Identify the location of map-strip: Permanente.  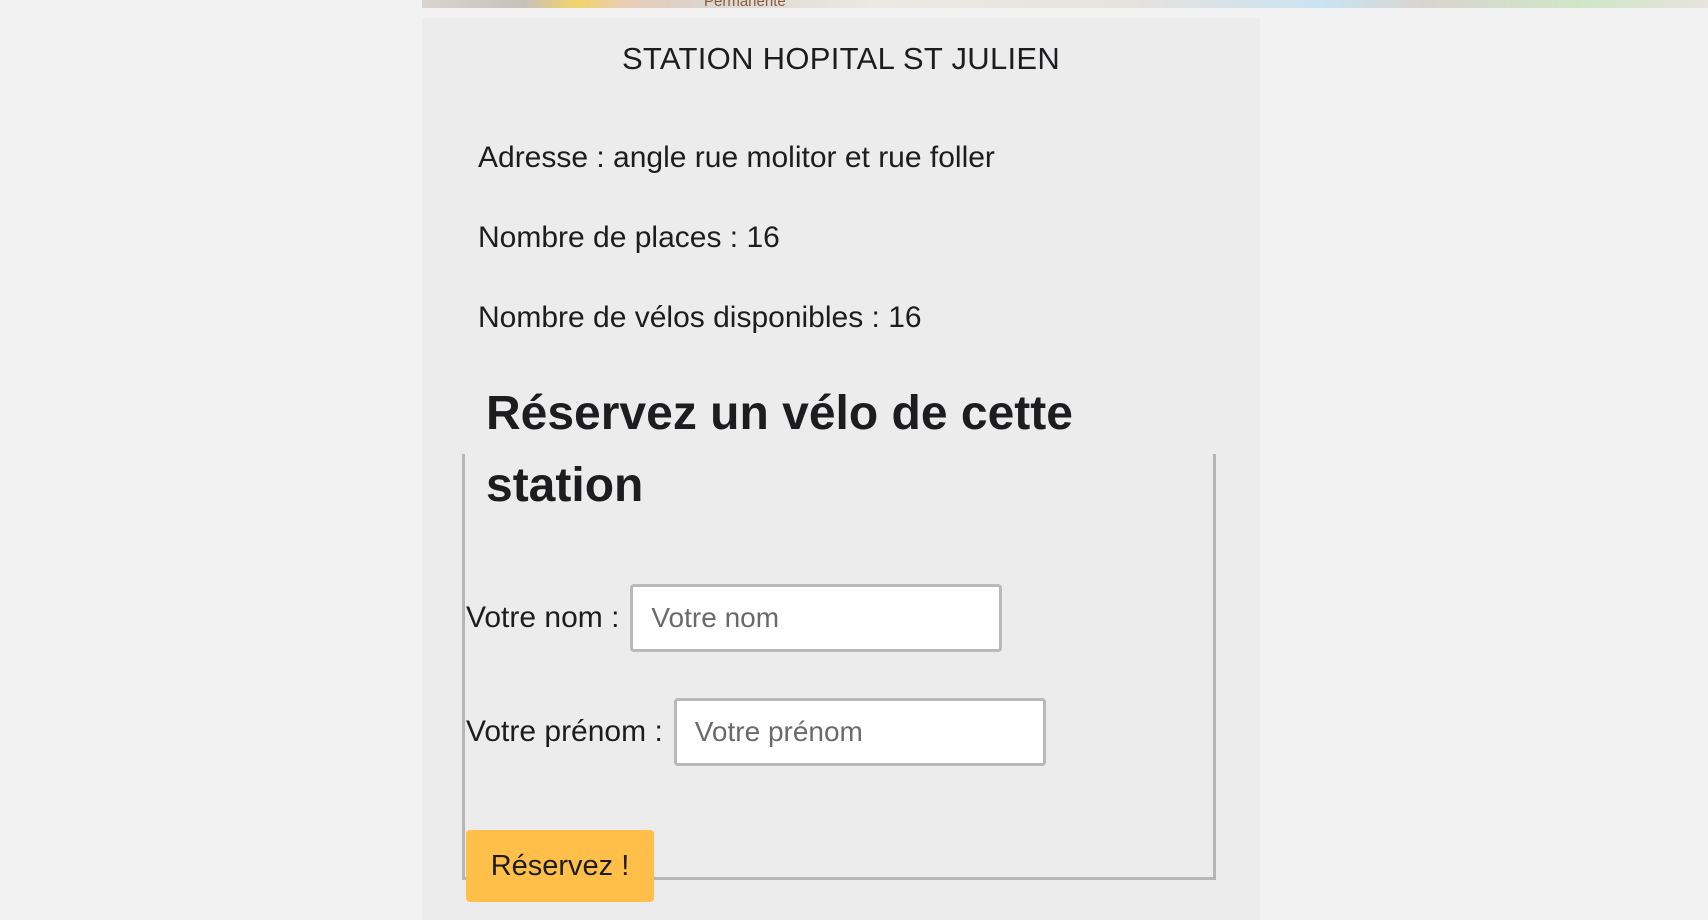
(1065, 4).